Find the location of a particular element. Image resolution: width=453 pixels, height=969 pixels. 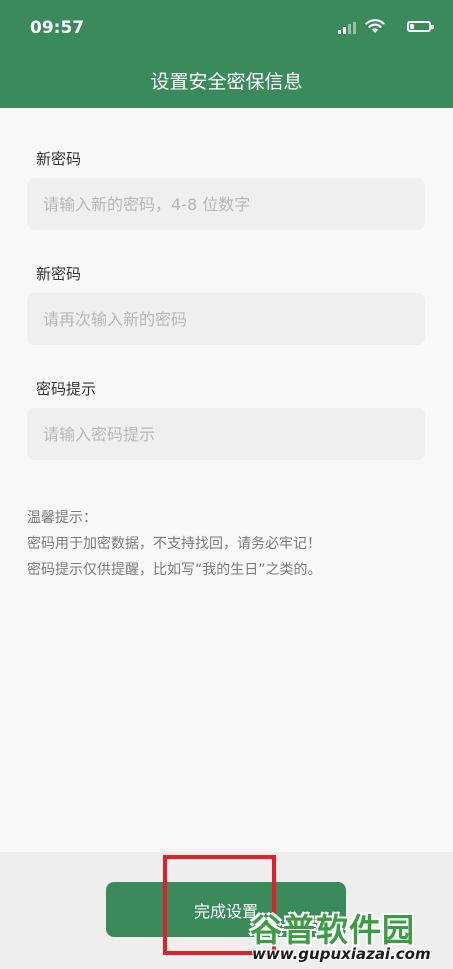

battery-icon is located at coordinates (420, 26).